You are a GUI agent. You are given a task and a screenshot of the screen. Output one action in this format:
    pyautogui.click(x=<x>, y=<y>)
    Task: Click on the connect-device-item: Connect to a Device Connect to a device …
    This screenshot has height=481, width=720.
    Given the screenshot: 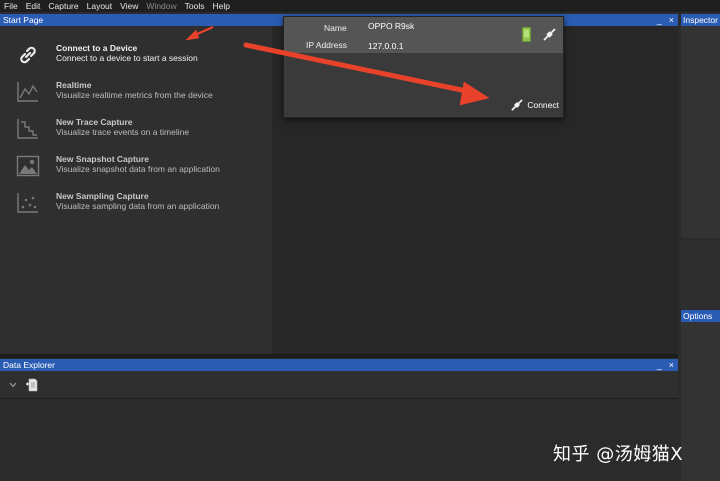 What is the action you would take?
    pyautogui.click(x=141, y=57)
    